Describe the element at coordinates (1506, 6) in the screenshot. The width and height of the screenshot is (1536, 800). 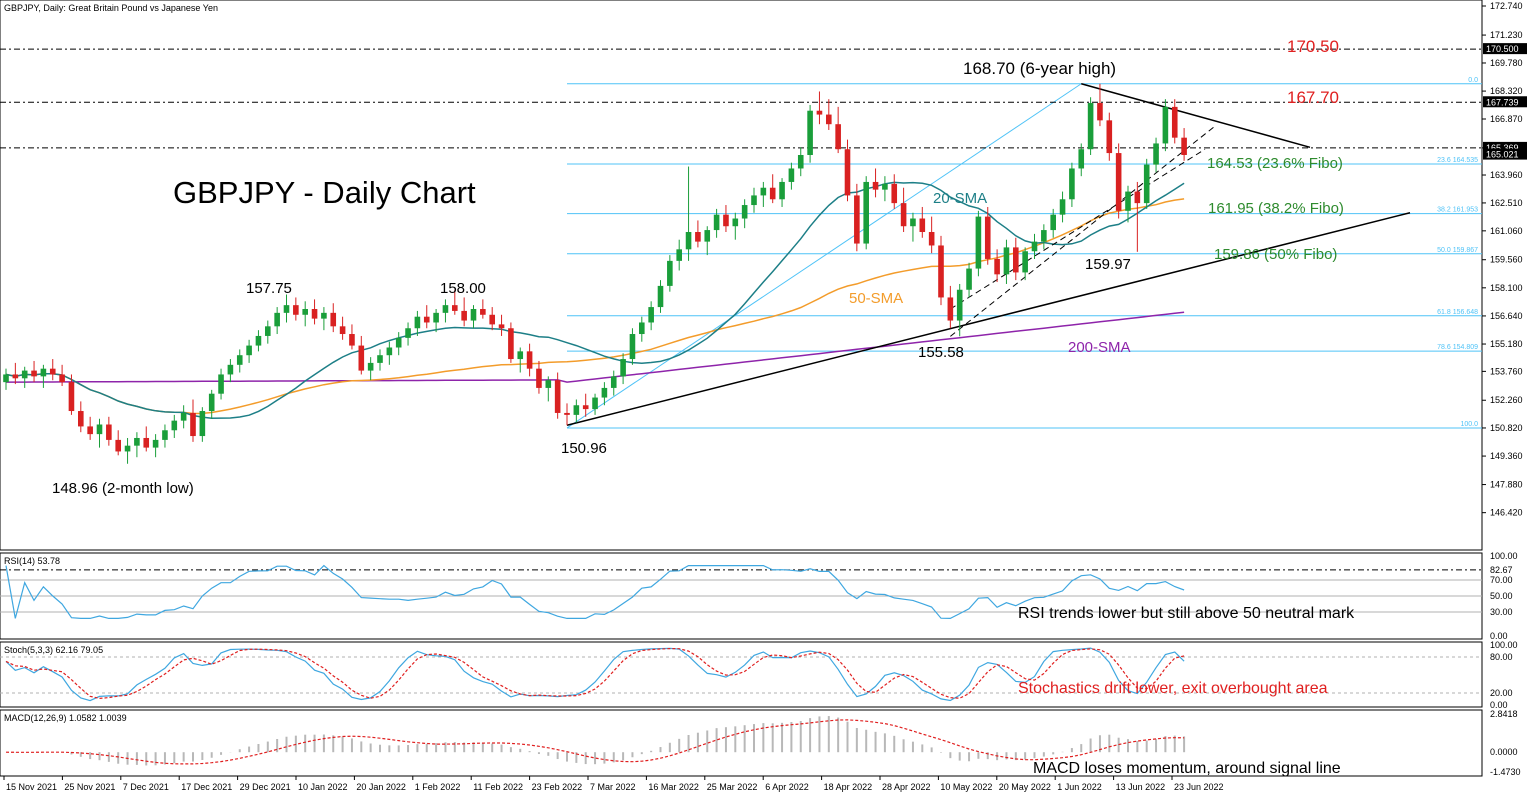
I see `price-tick-label: 172.740` at that location.